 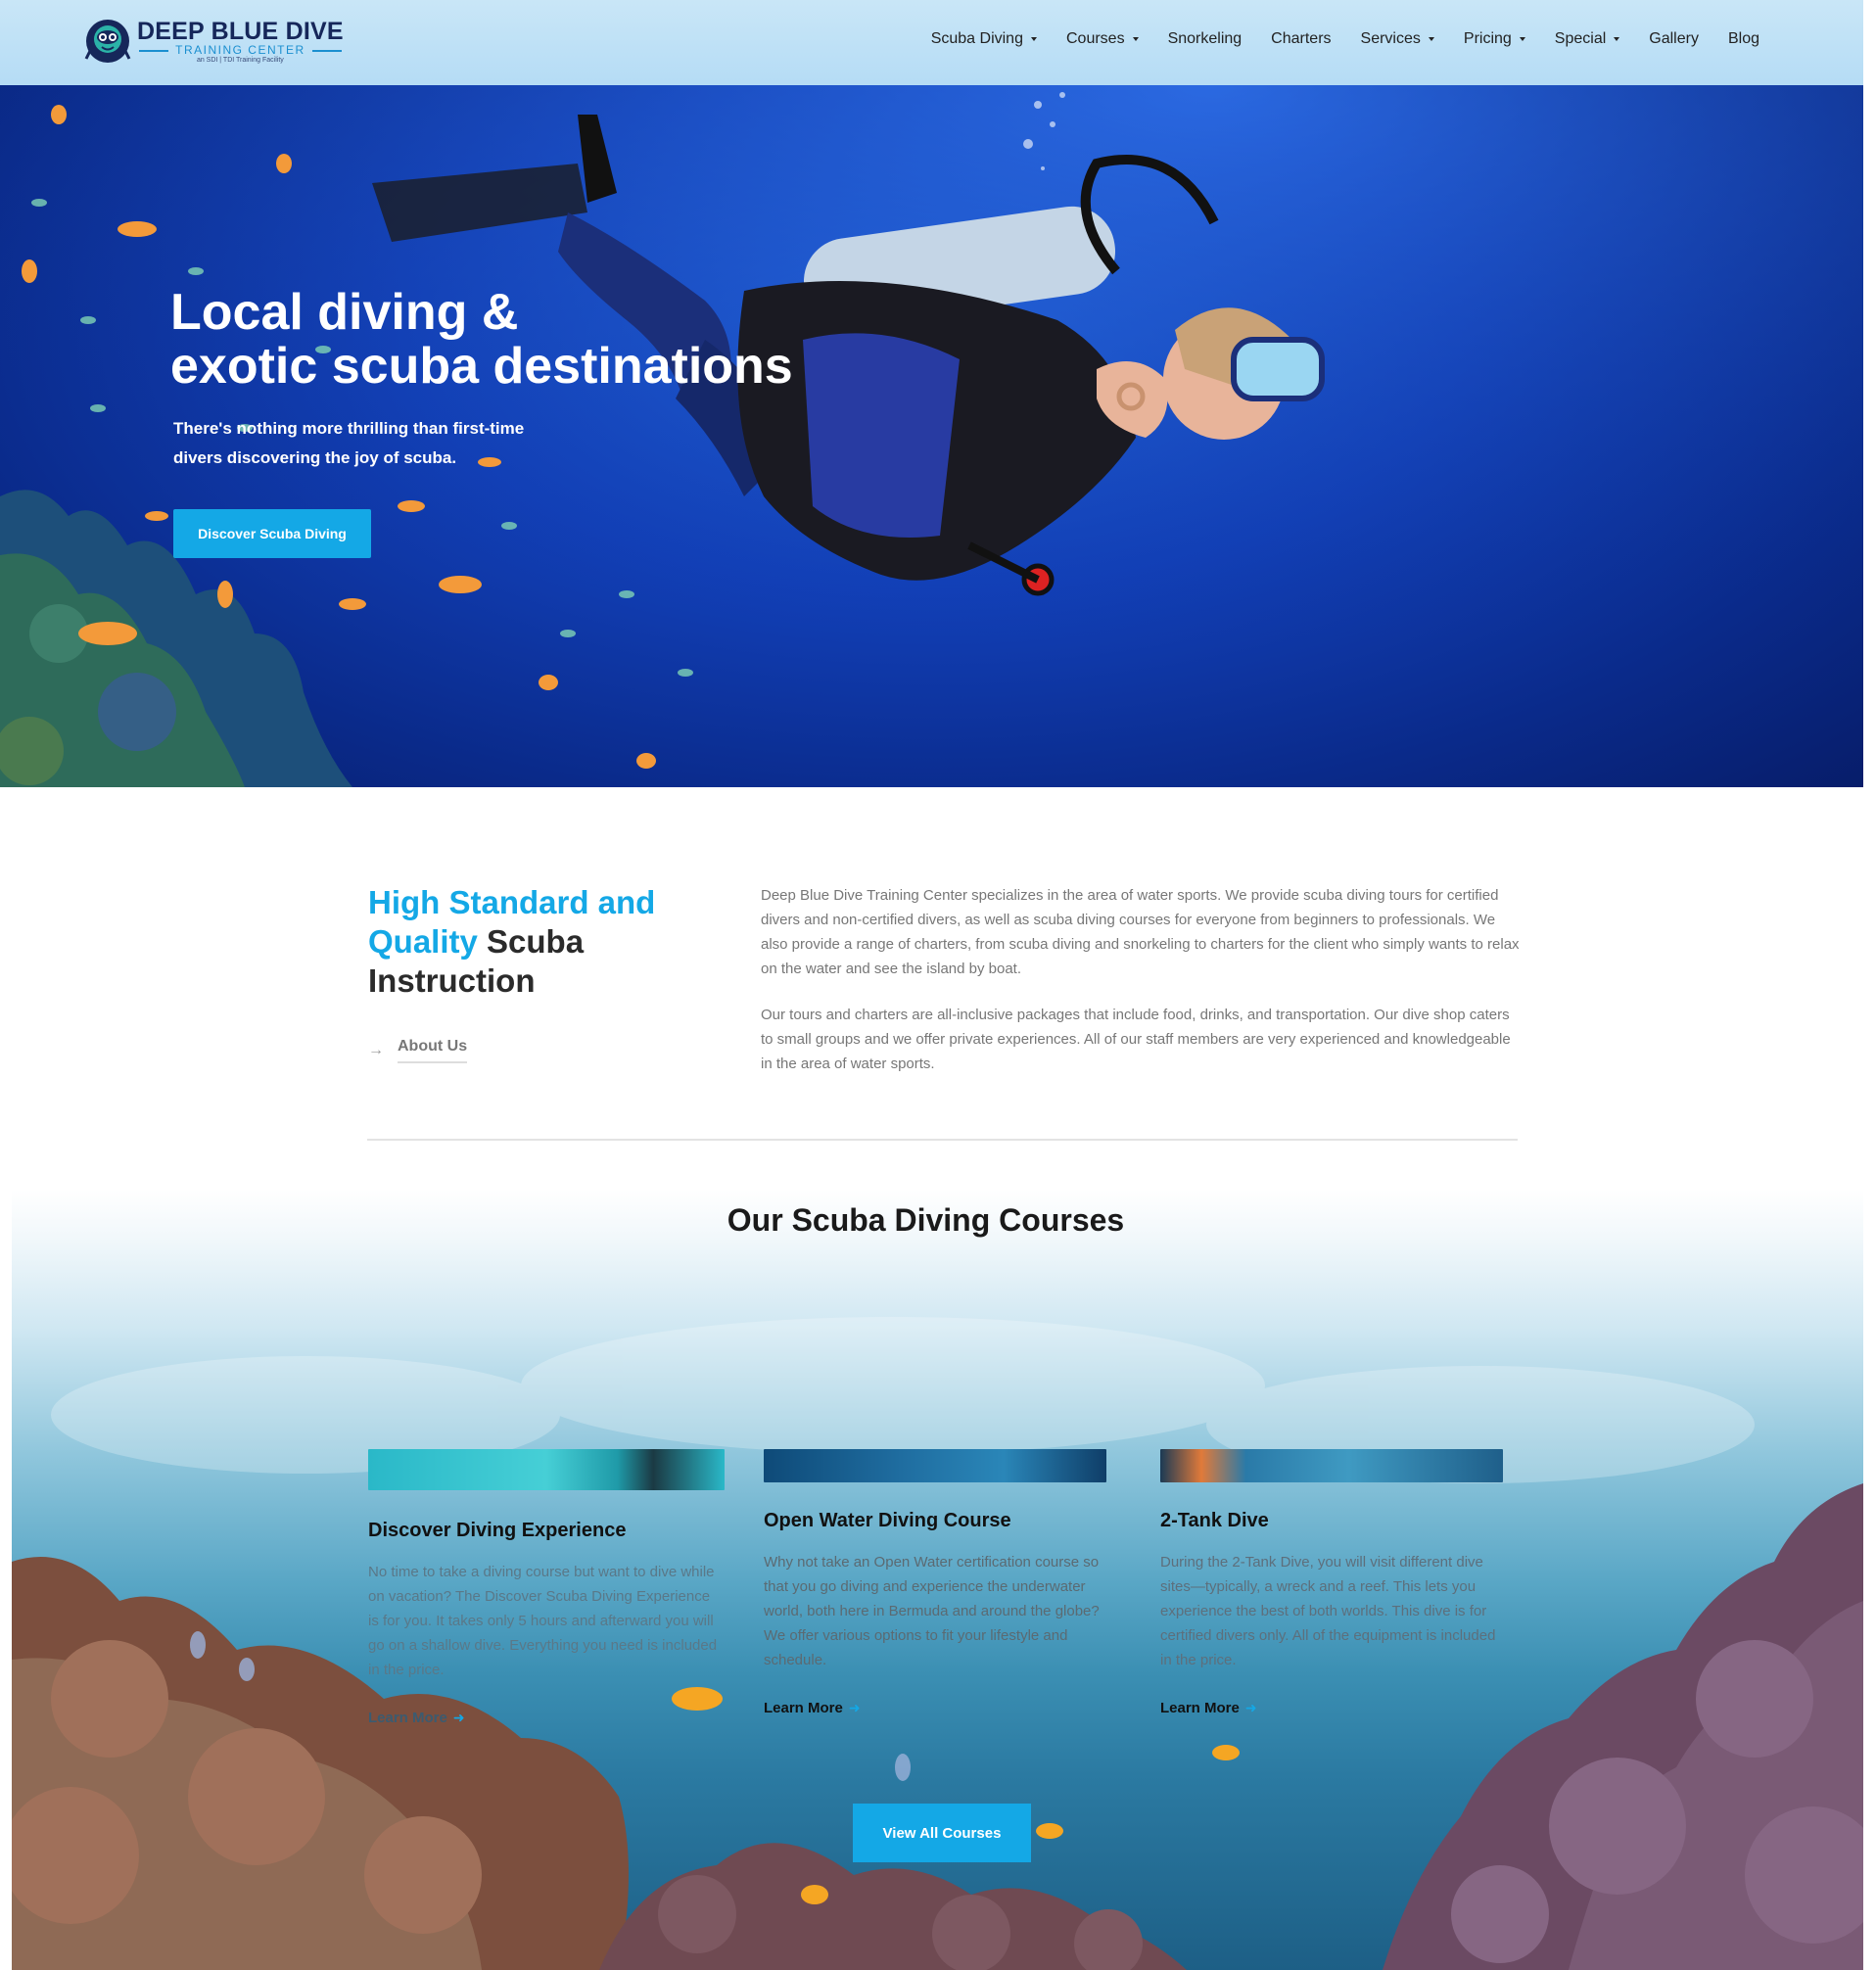 I want to click on nav-label: Blog, so click(x=1743, y=38).